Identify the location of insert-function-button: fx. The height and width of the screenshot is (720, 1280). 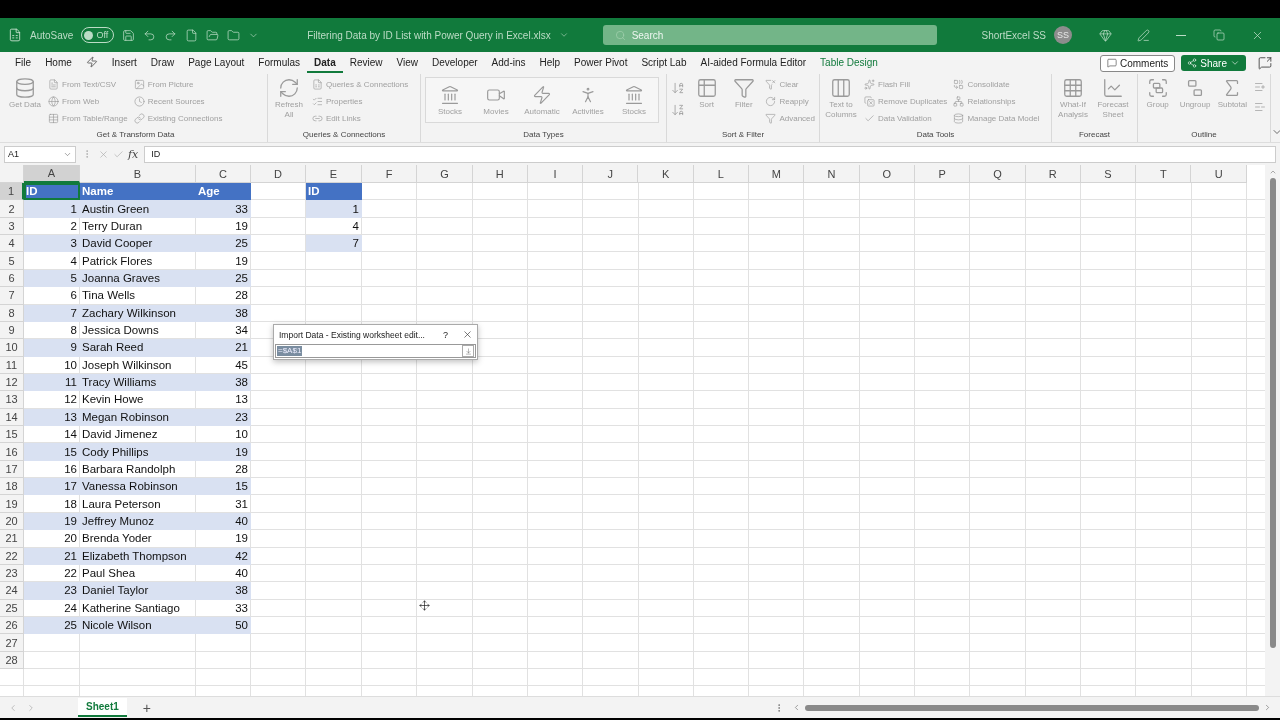
(133, 154).